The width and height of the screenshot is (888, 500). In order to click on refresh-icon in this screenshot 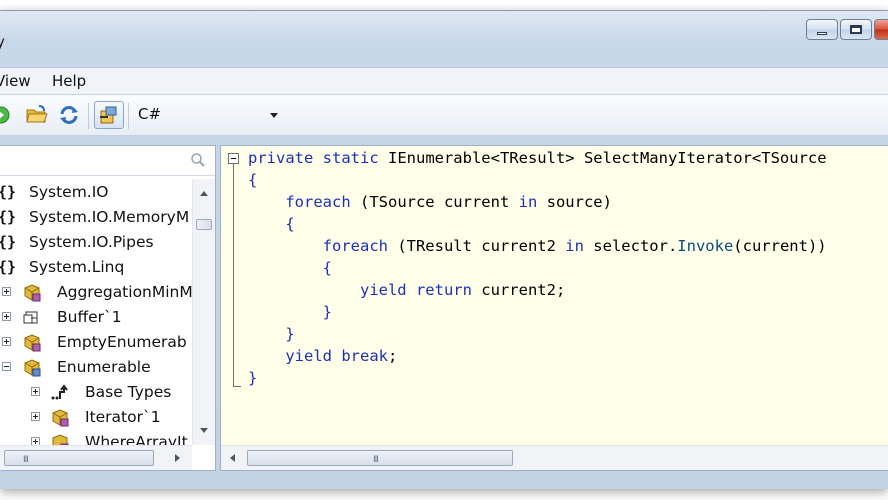, I will do `click(69, 115)`.